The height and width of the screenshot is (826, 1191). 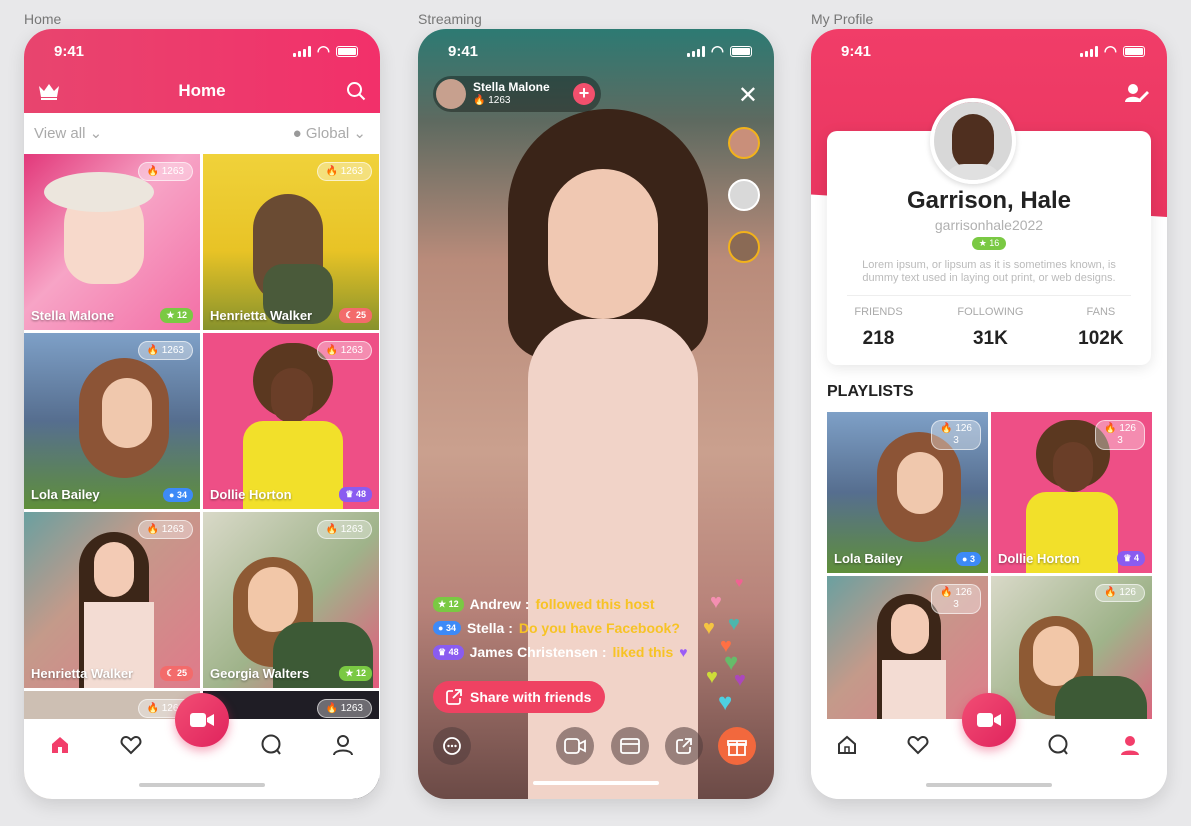 I want to click on edit-profile-icon, so click(x=1137, y=95).